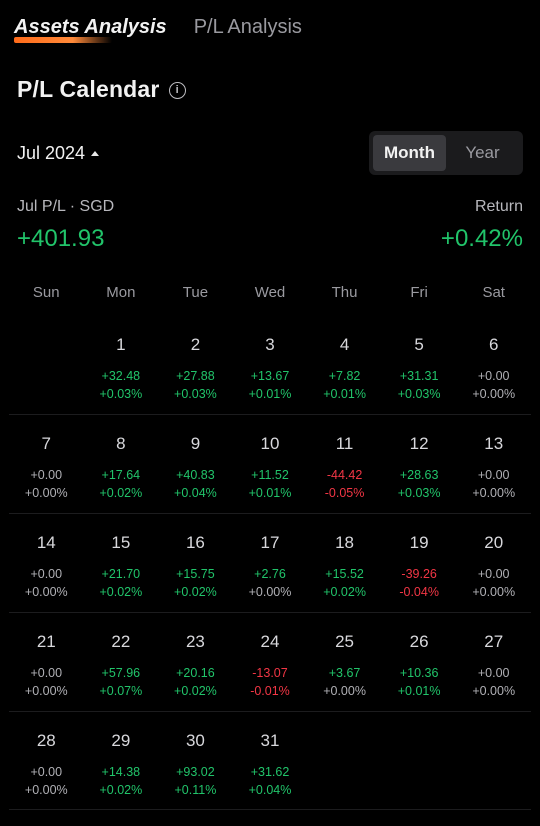  I want to click on calendar-day-cell: 15 +21.70 +0.02%, so click(121, 563).